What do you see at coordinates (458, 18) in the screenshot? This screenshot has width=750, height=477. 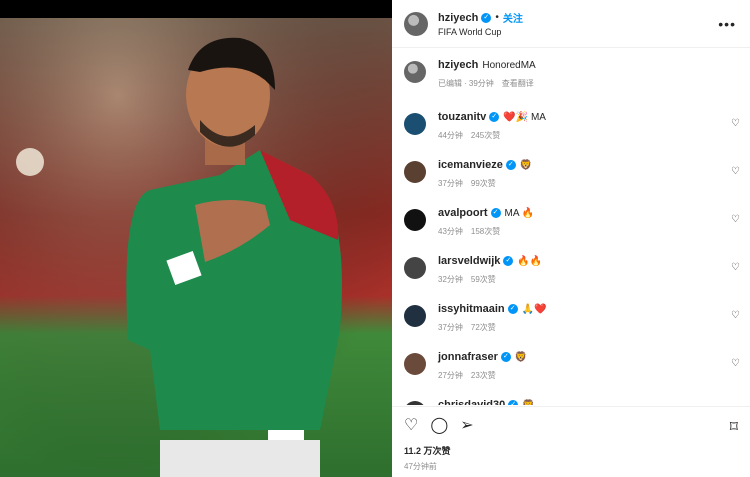 I see `author-username: hziyech` at bounding box center [458, 18].